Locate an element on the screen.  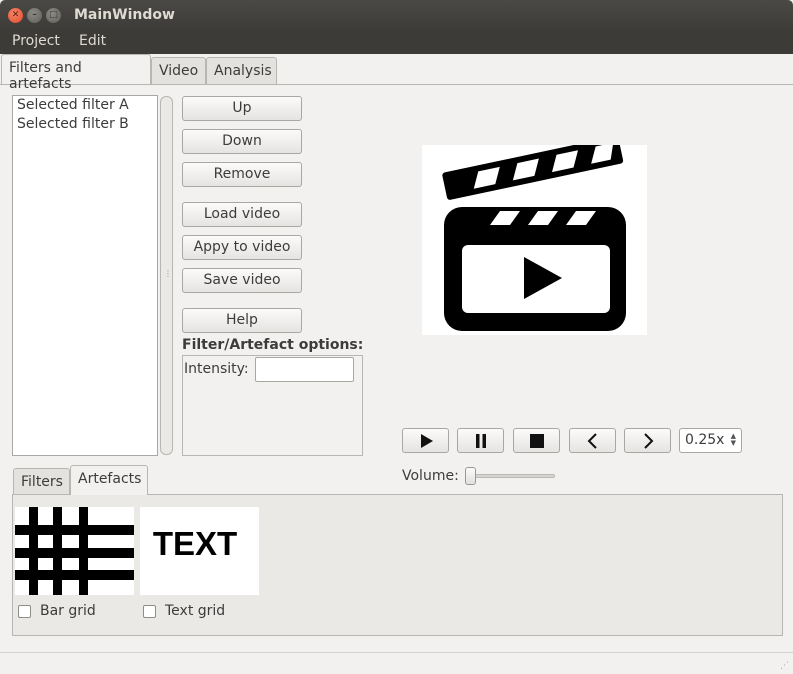
play-icon is located at coordinates (427, 441).